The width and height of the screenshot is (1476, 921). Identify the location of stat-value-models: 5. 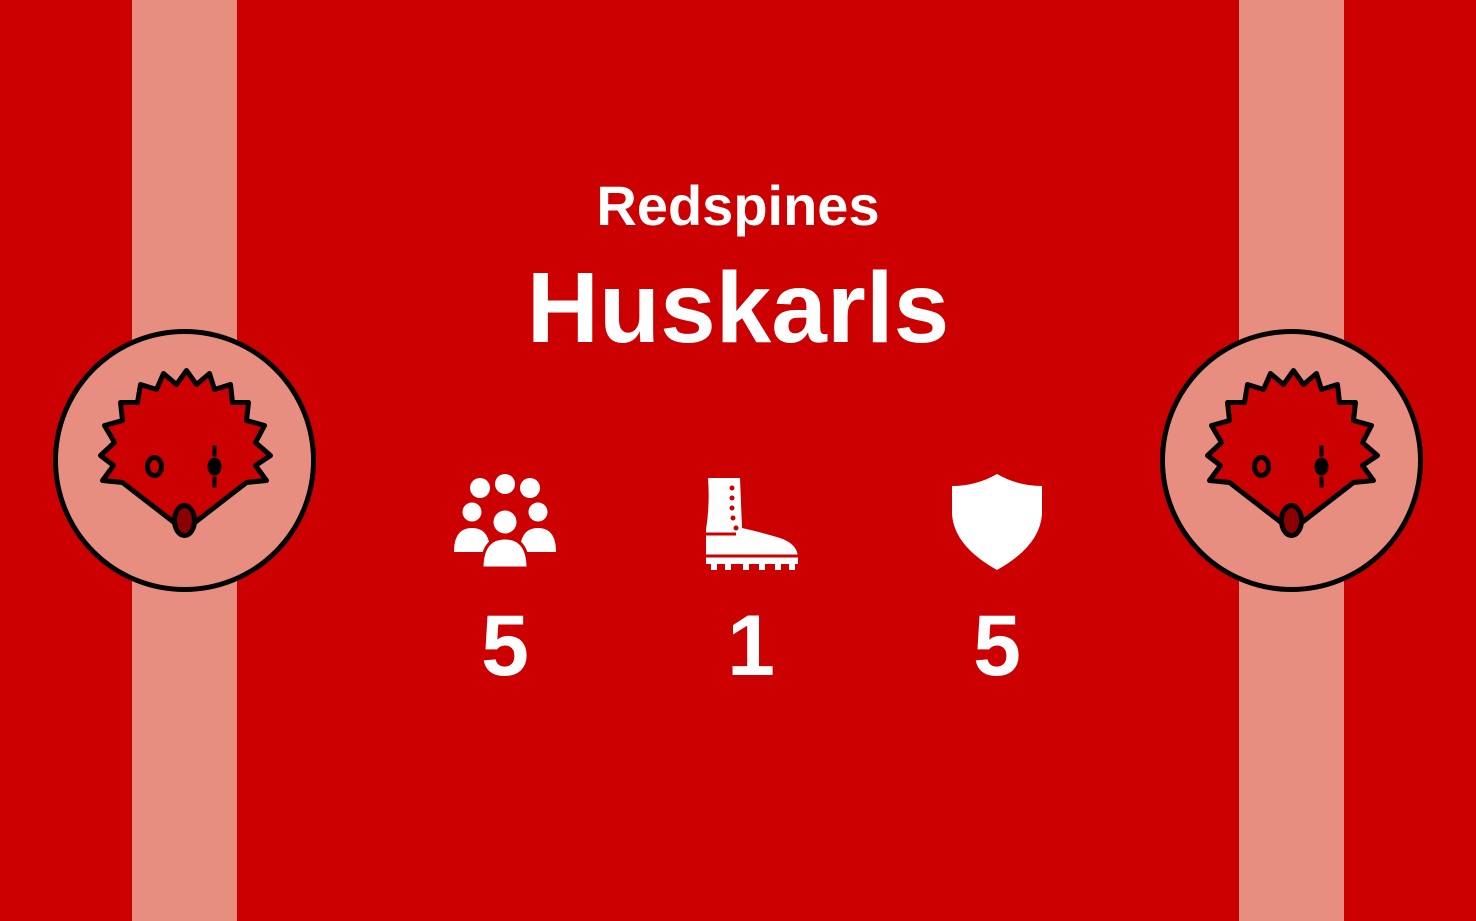
(505, 646).